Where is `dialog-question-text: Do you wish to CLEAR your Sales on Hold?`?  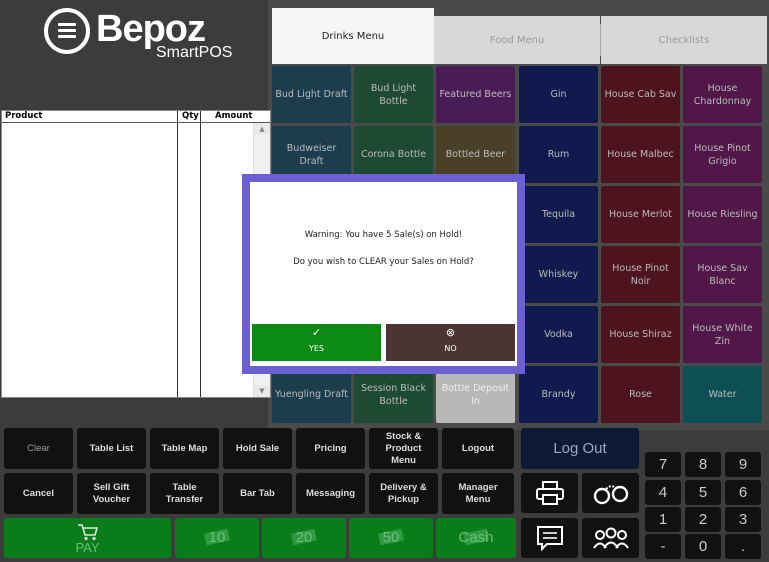
dialog-question-text: Do you wish to CLEAR your Sales on Hold? is located at coordinates (383, 262).